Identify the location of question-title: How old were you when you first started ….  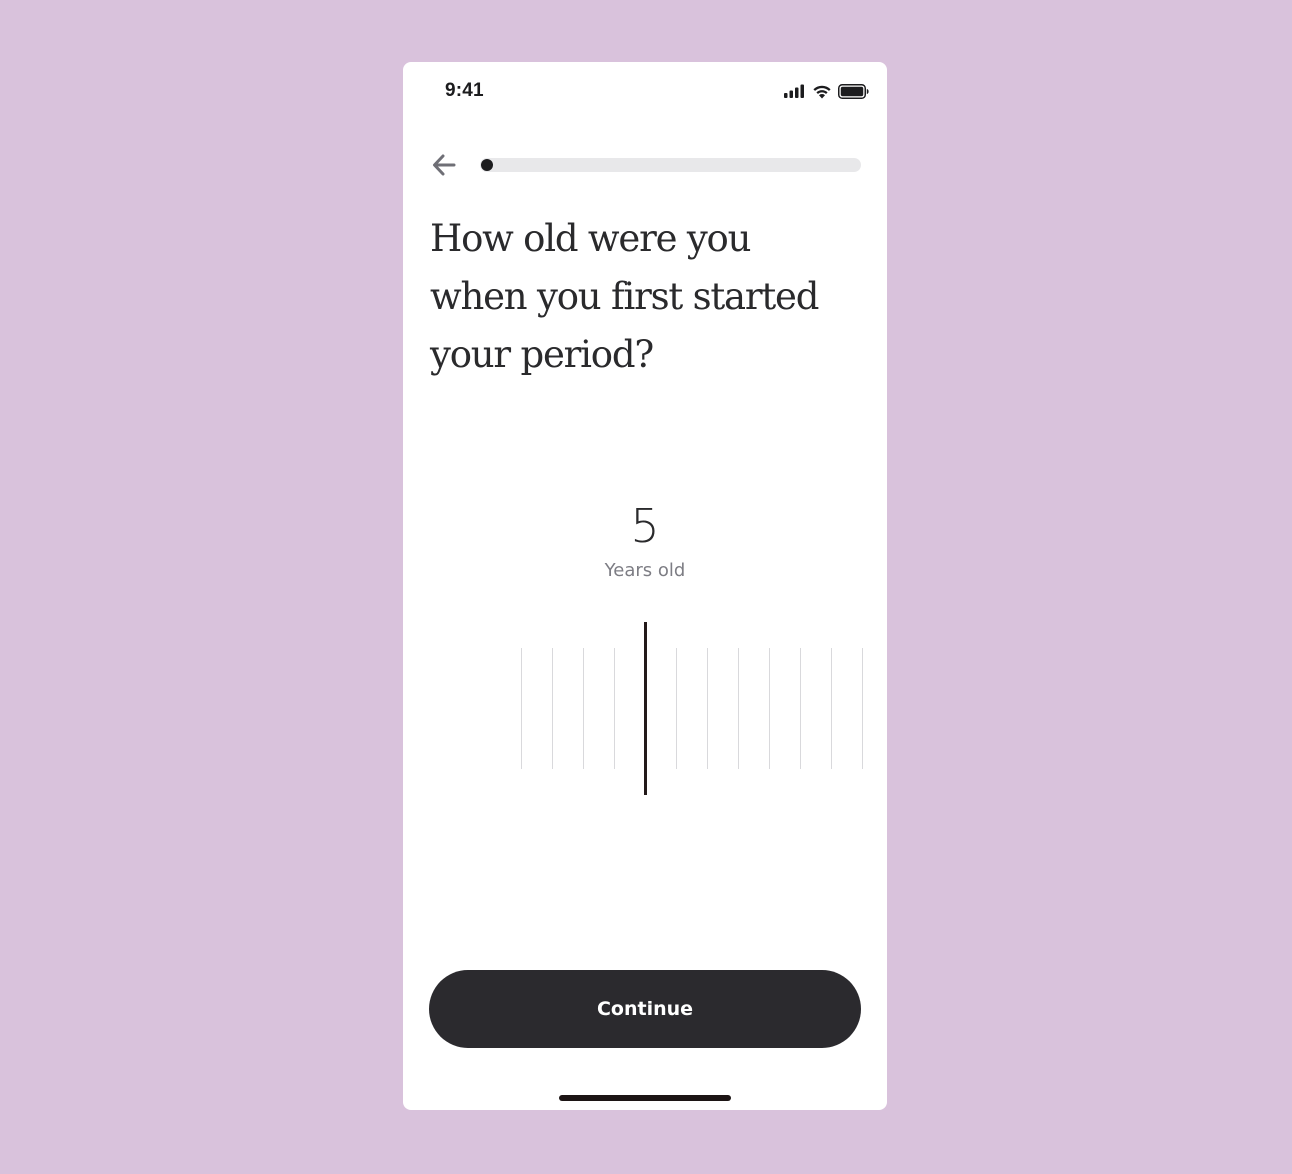
(624, 296).